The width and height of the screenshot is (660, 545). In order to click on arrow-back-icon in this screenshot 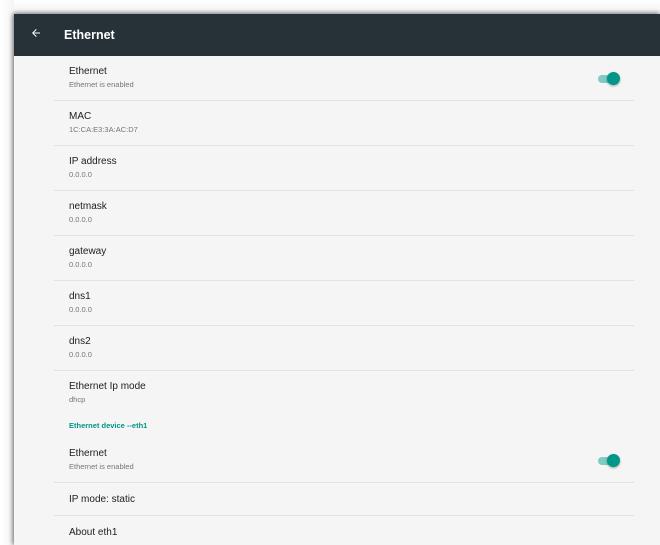, I will do `click(36, 35)`.